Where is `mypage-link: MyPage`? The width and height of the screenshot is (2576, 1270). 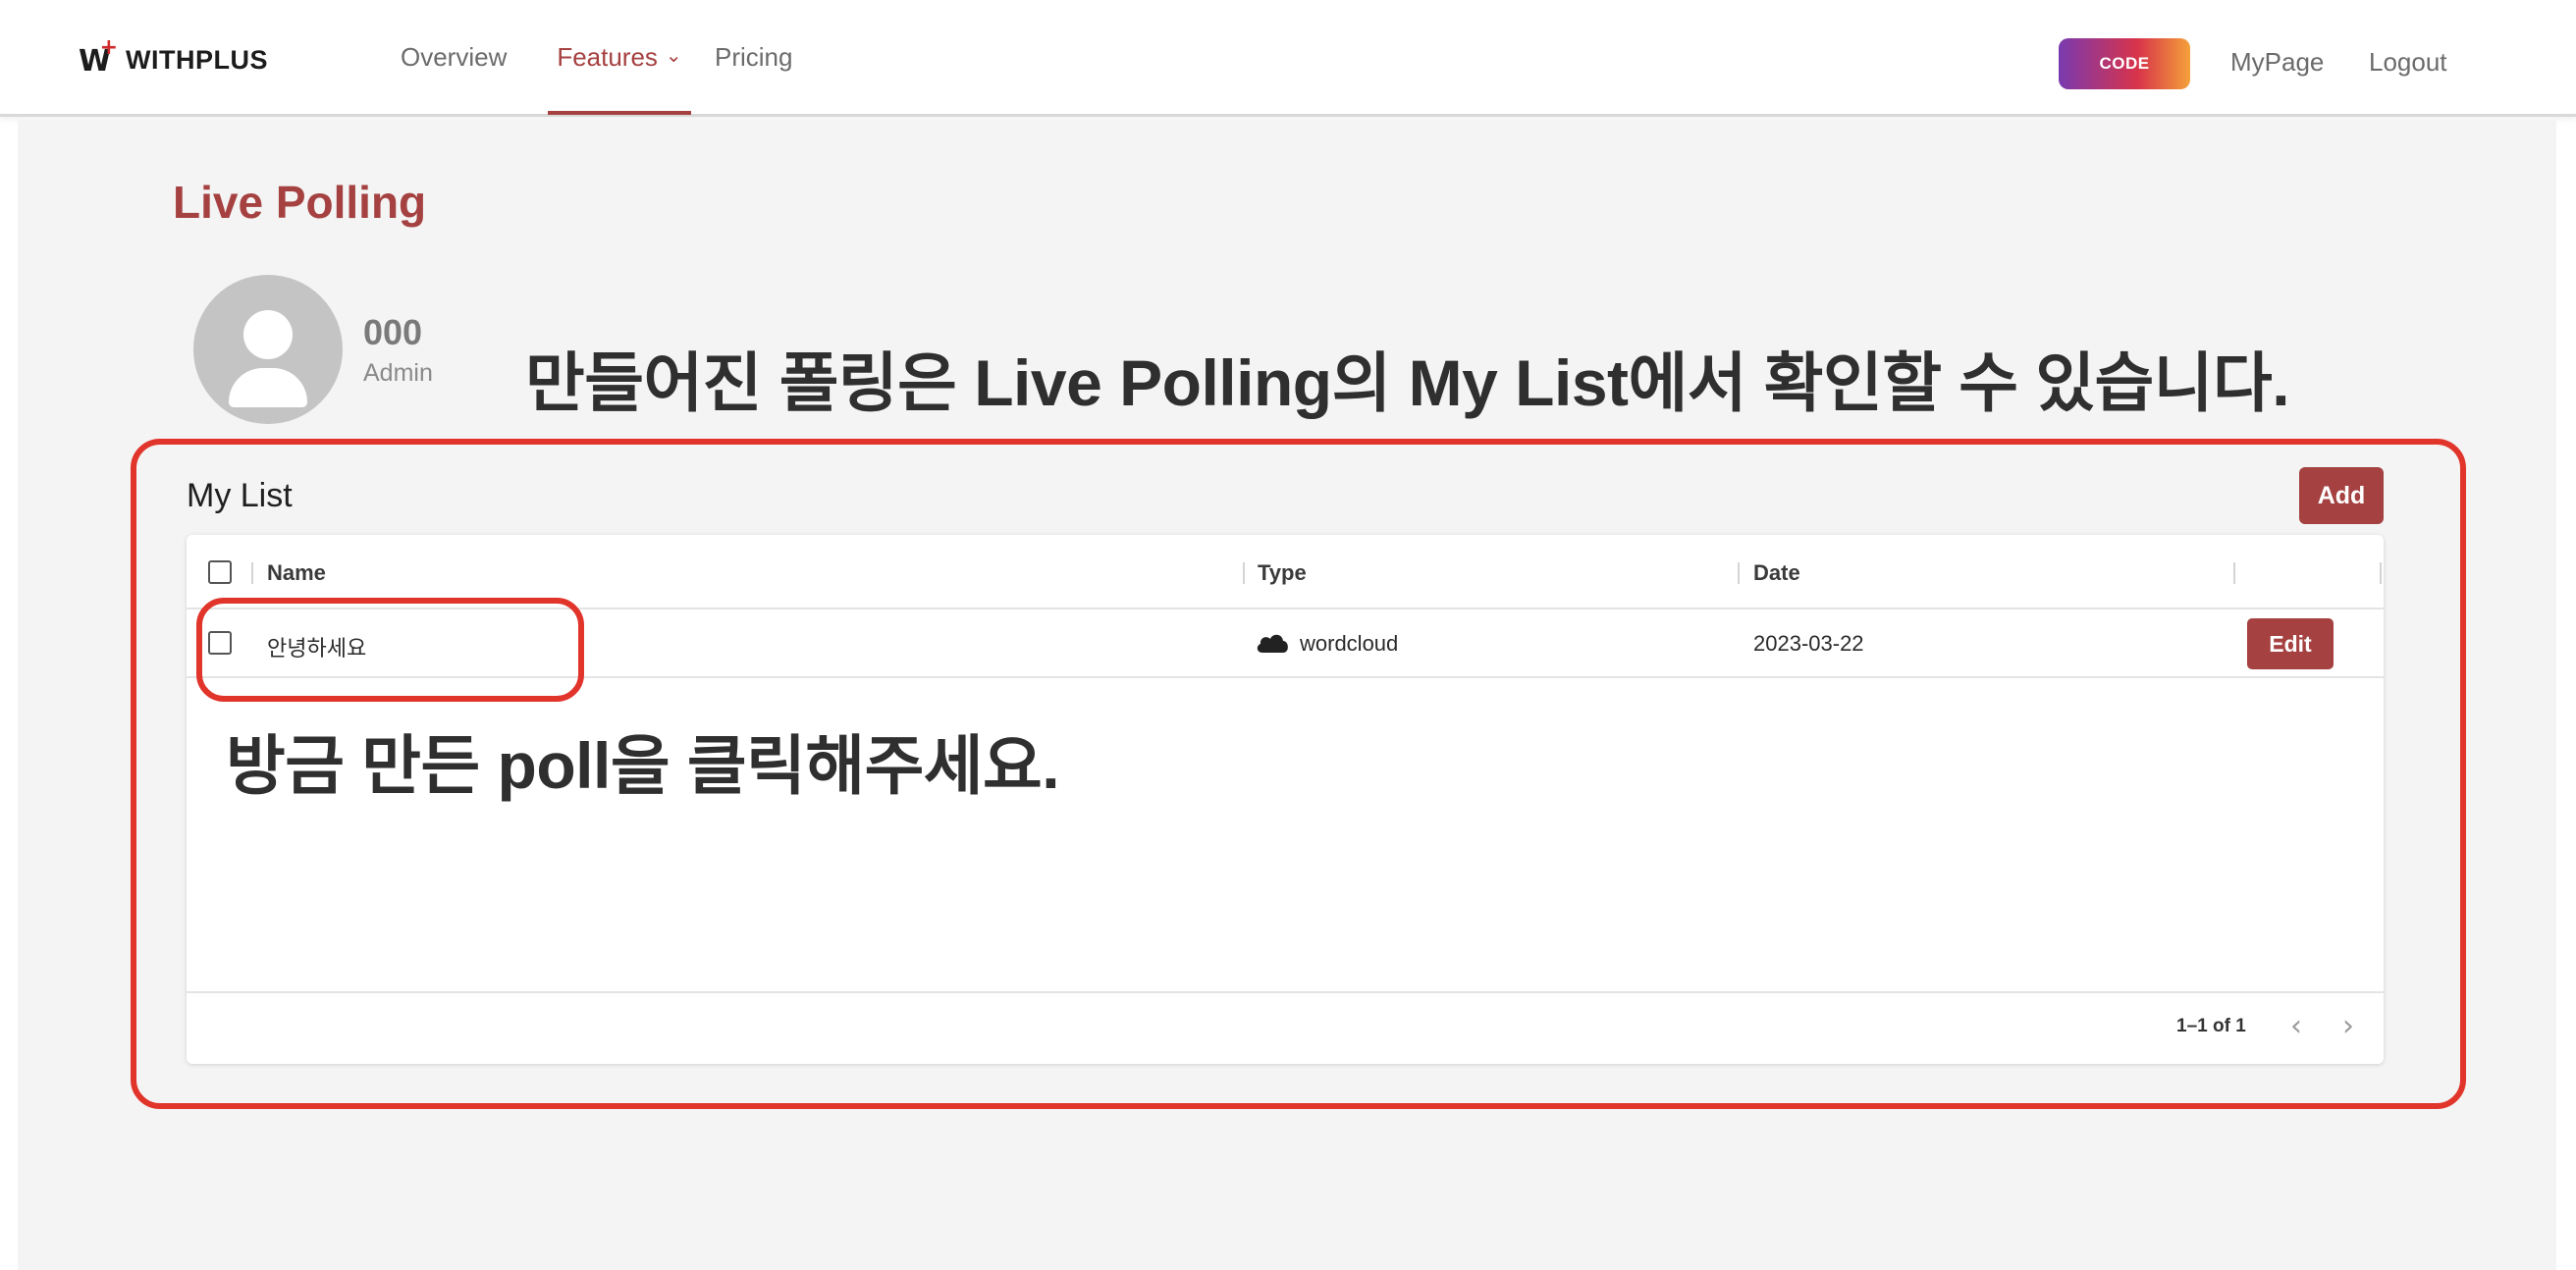
mypage-link: MyPage is located at coordinates (2277, 62).